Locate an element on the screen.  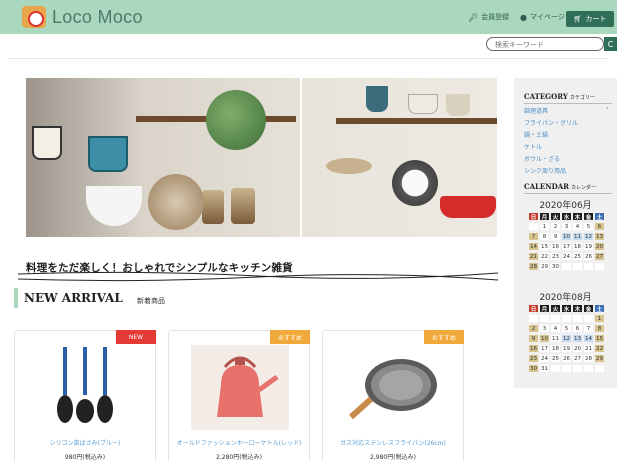
search-placeholder: 検索キーワード is located at coordinates (519, 45).